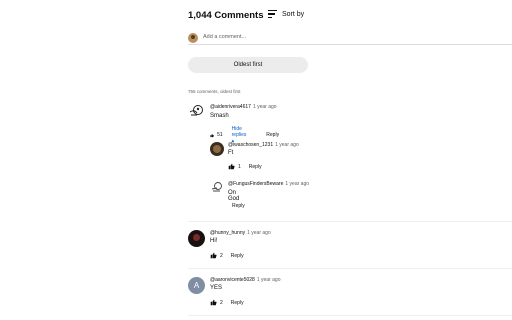 This screenshot has height=320, width=512. I want to click on handle-text: @FungusFindersBeware, so click(255, 184).